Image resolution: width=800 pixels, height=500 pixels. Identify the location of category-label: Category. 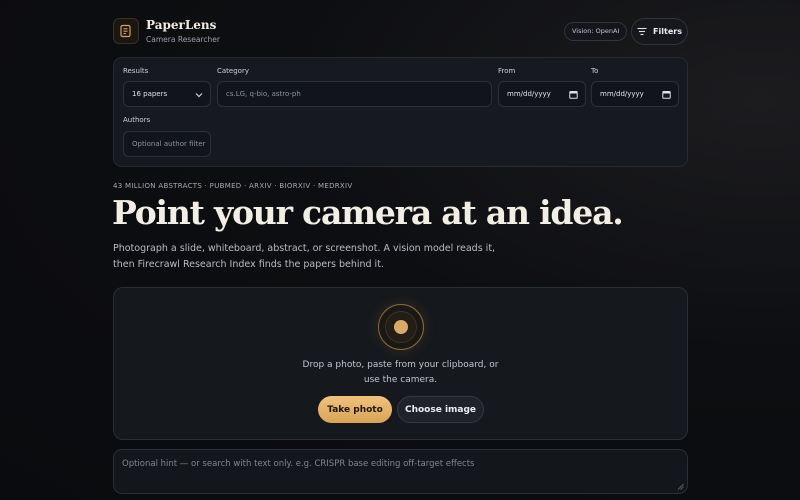
(233, 71).